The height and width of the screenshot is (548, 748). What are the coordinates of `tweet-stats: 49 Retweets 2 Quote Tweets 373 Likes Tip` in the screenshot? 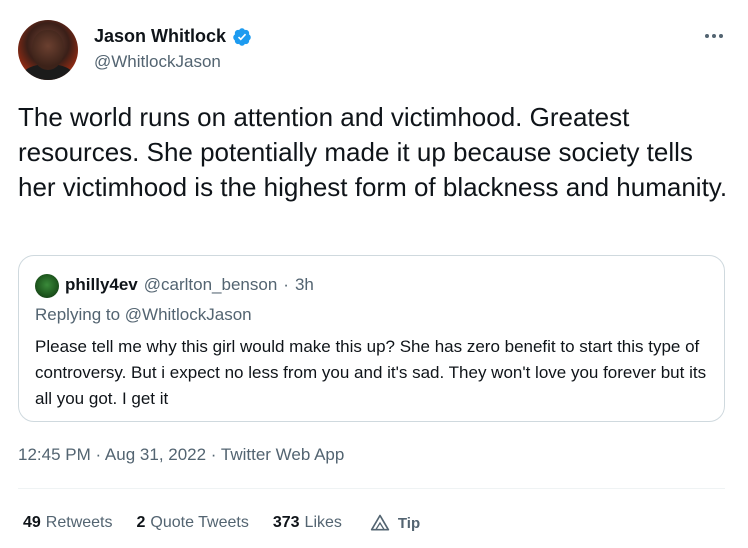 It's located at (221, 523).